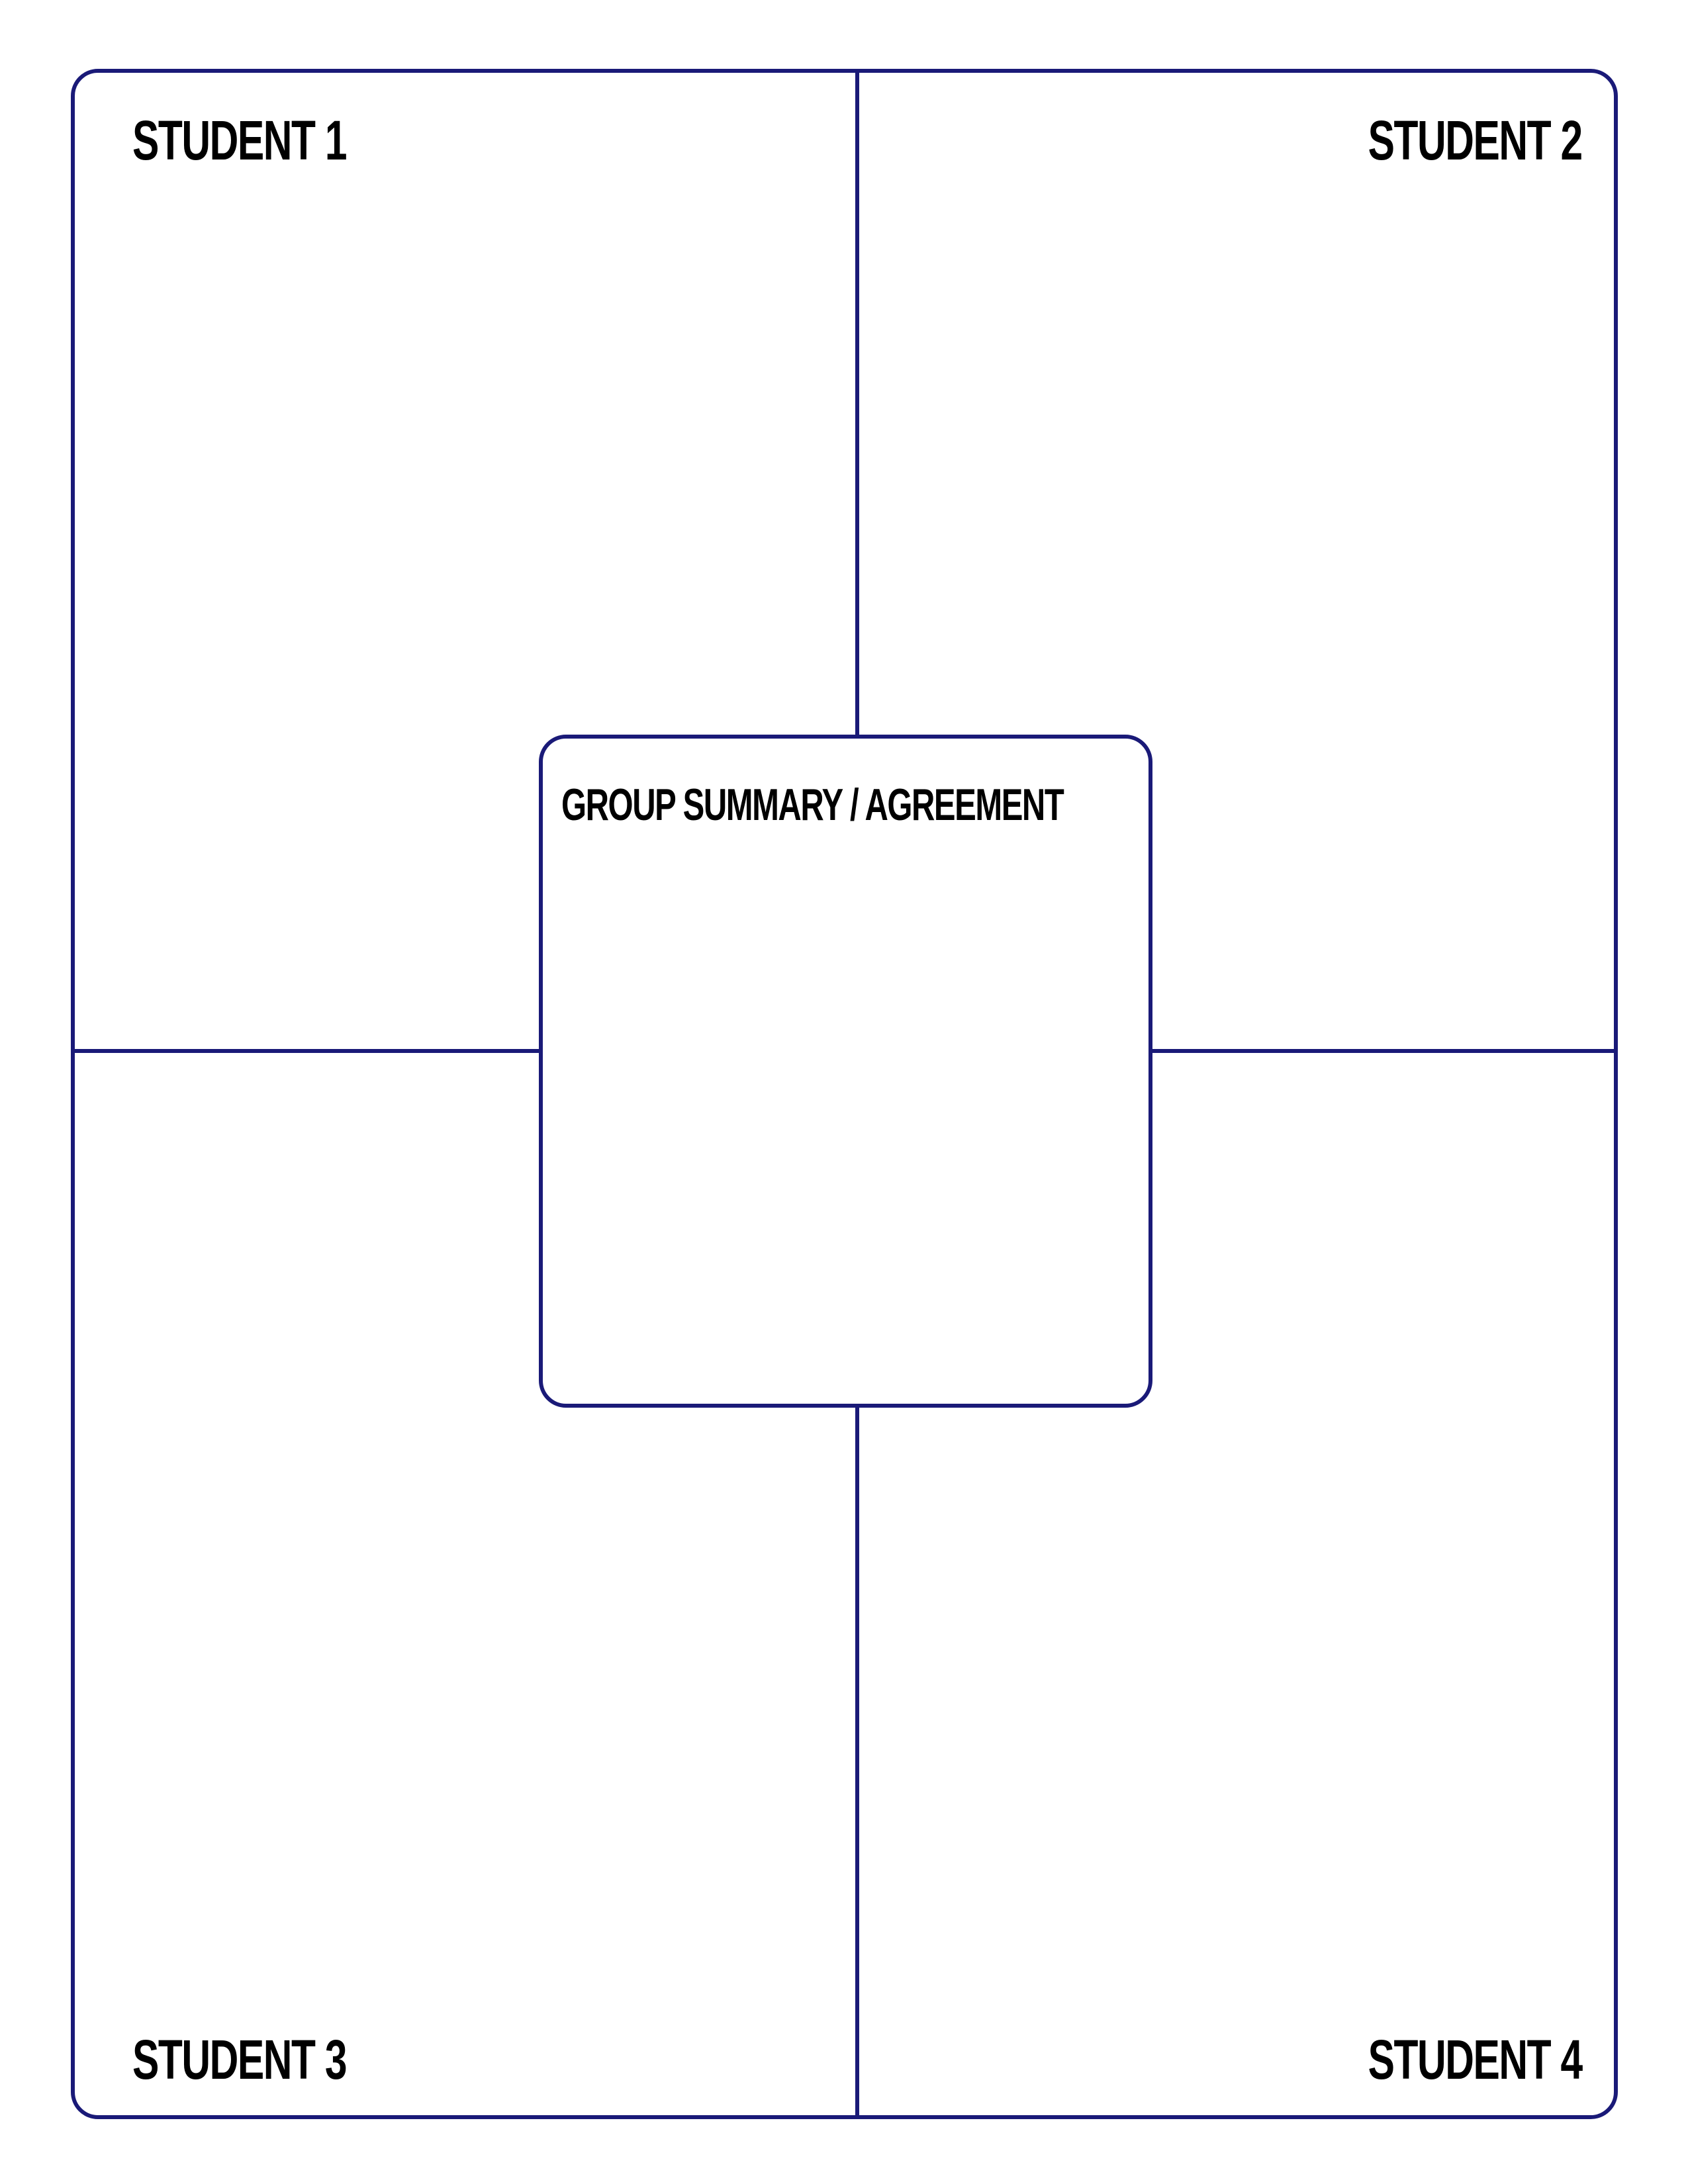  I want to click on student-4-label: STUDENT 4, so click(1475, 2059).